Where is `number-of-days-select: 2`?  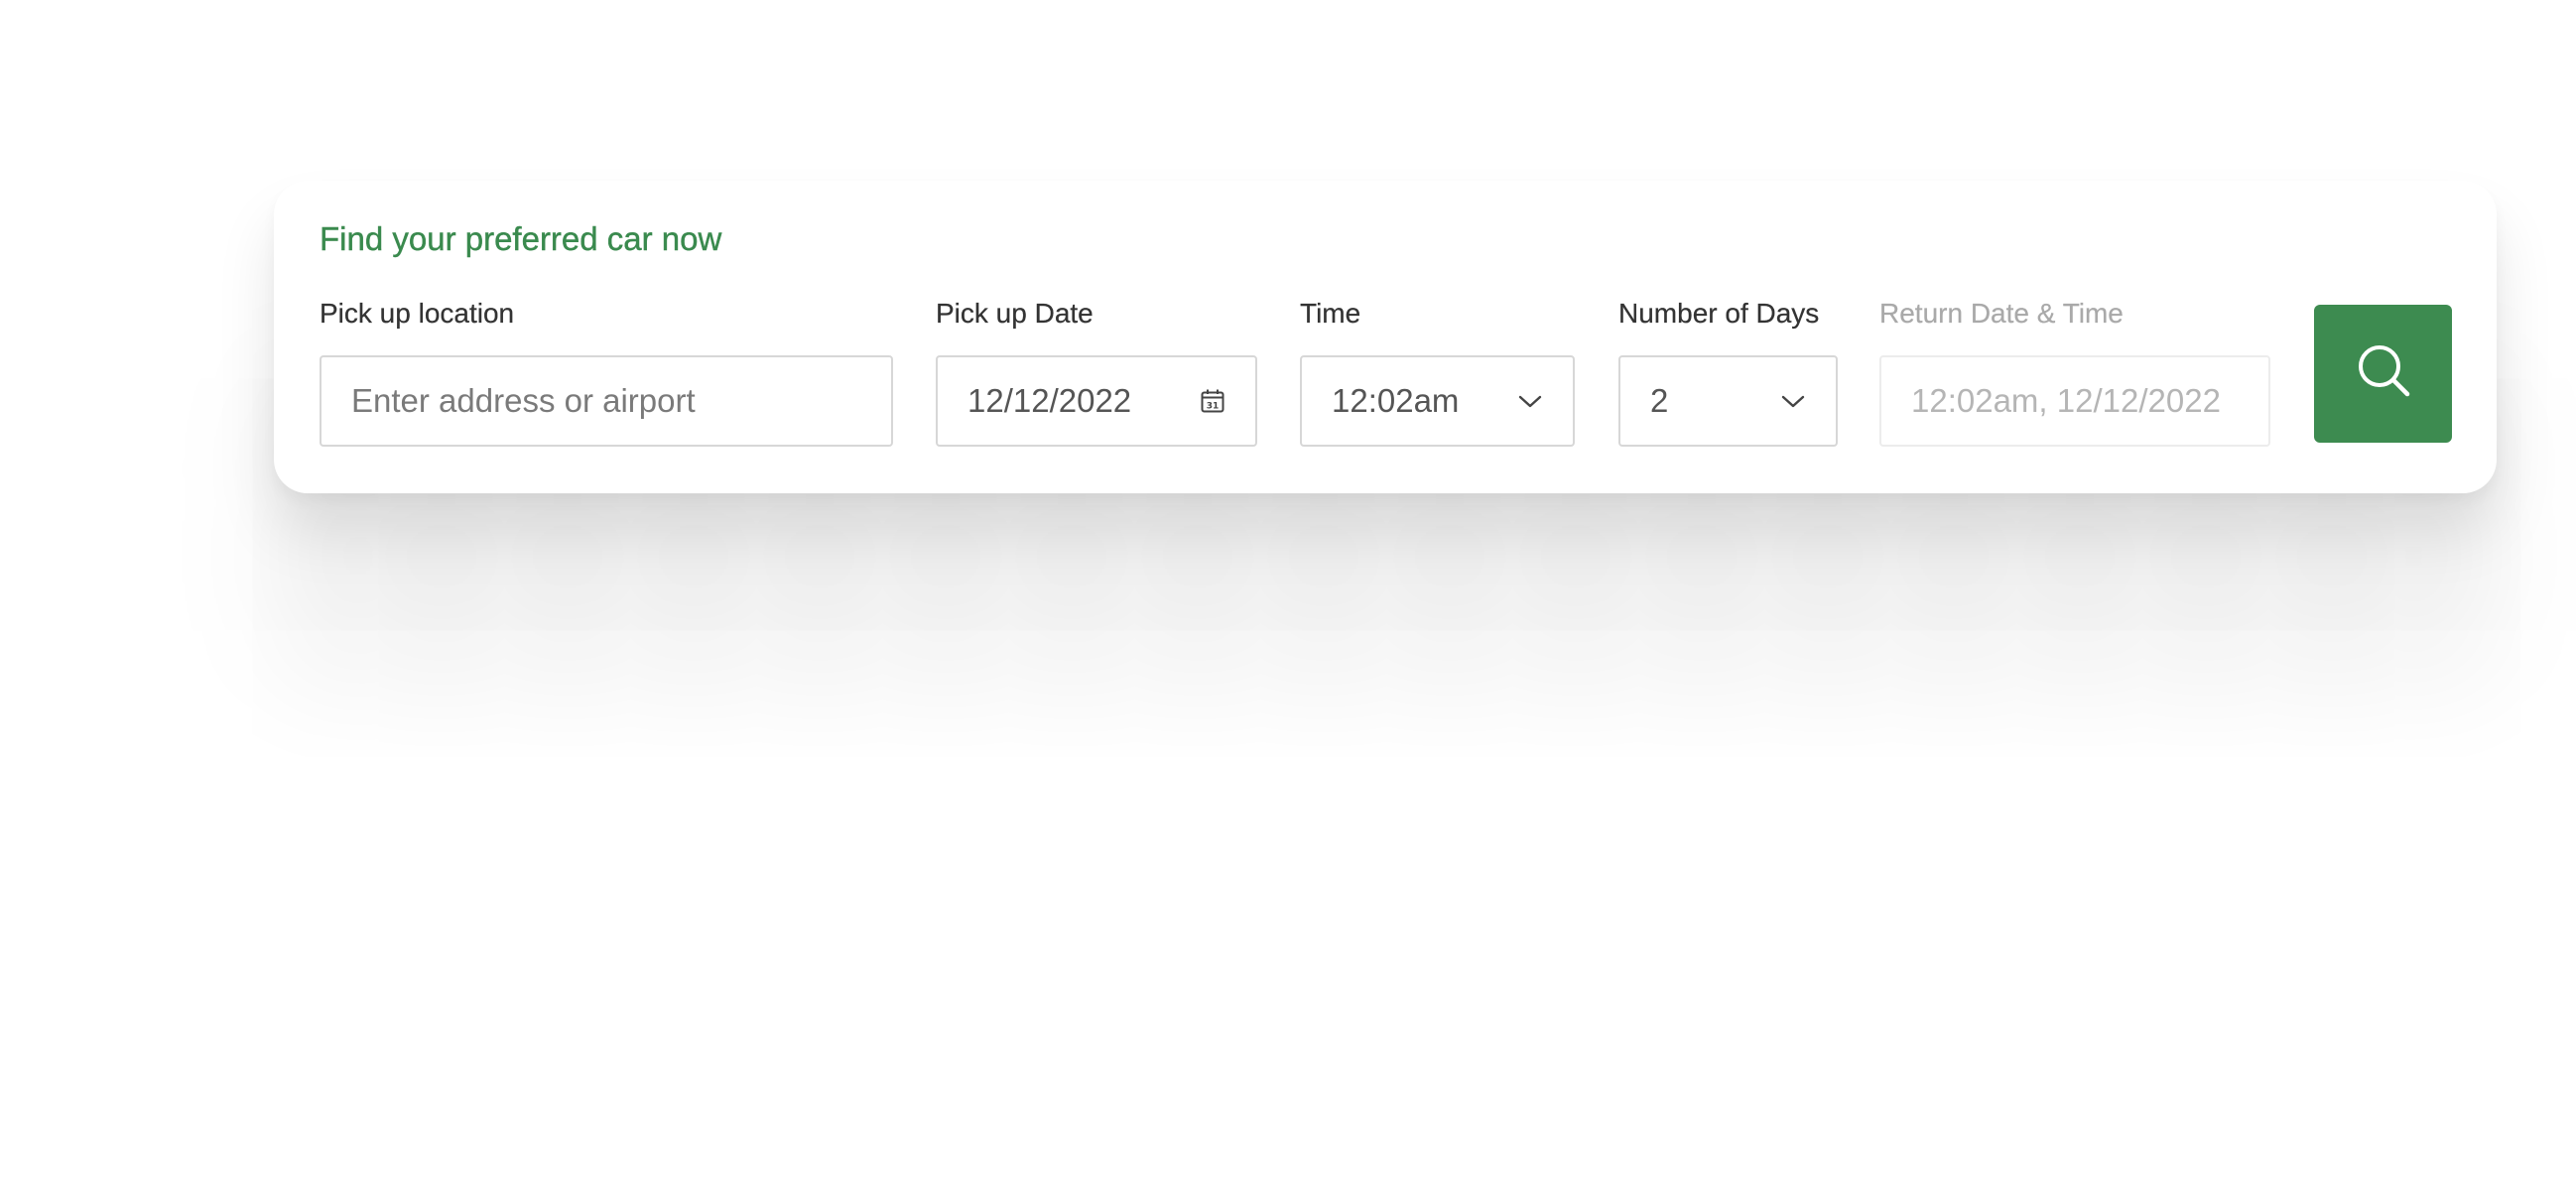
number-of-days-select: 2 is located at coordinates (1728, 401).